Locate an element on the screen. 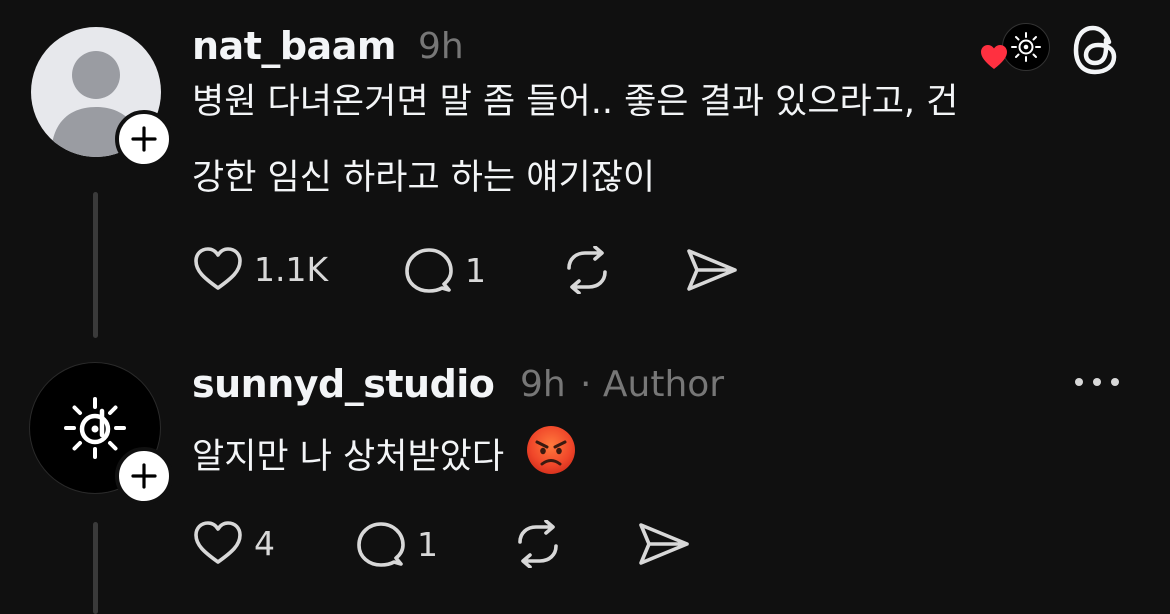 Image resolution: width=1170 pixels, height=614 pixels. more-options-button is located at coordinates (1097, 382).